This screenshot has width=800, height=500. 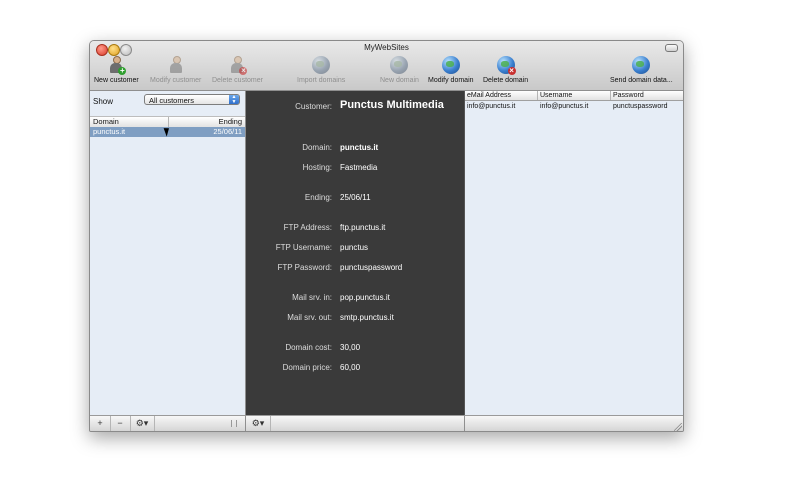 I want to click on email-table-header: eMail Address Username Password, so click(x=574, y=96).